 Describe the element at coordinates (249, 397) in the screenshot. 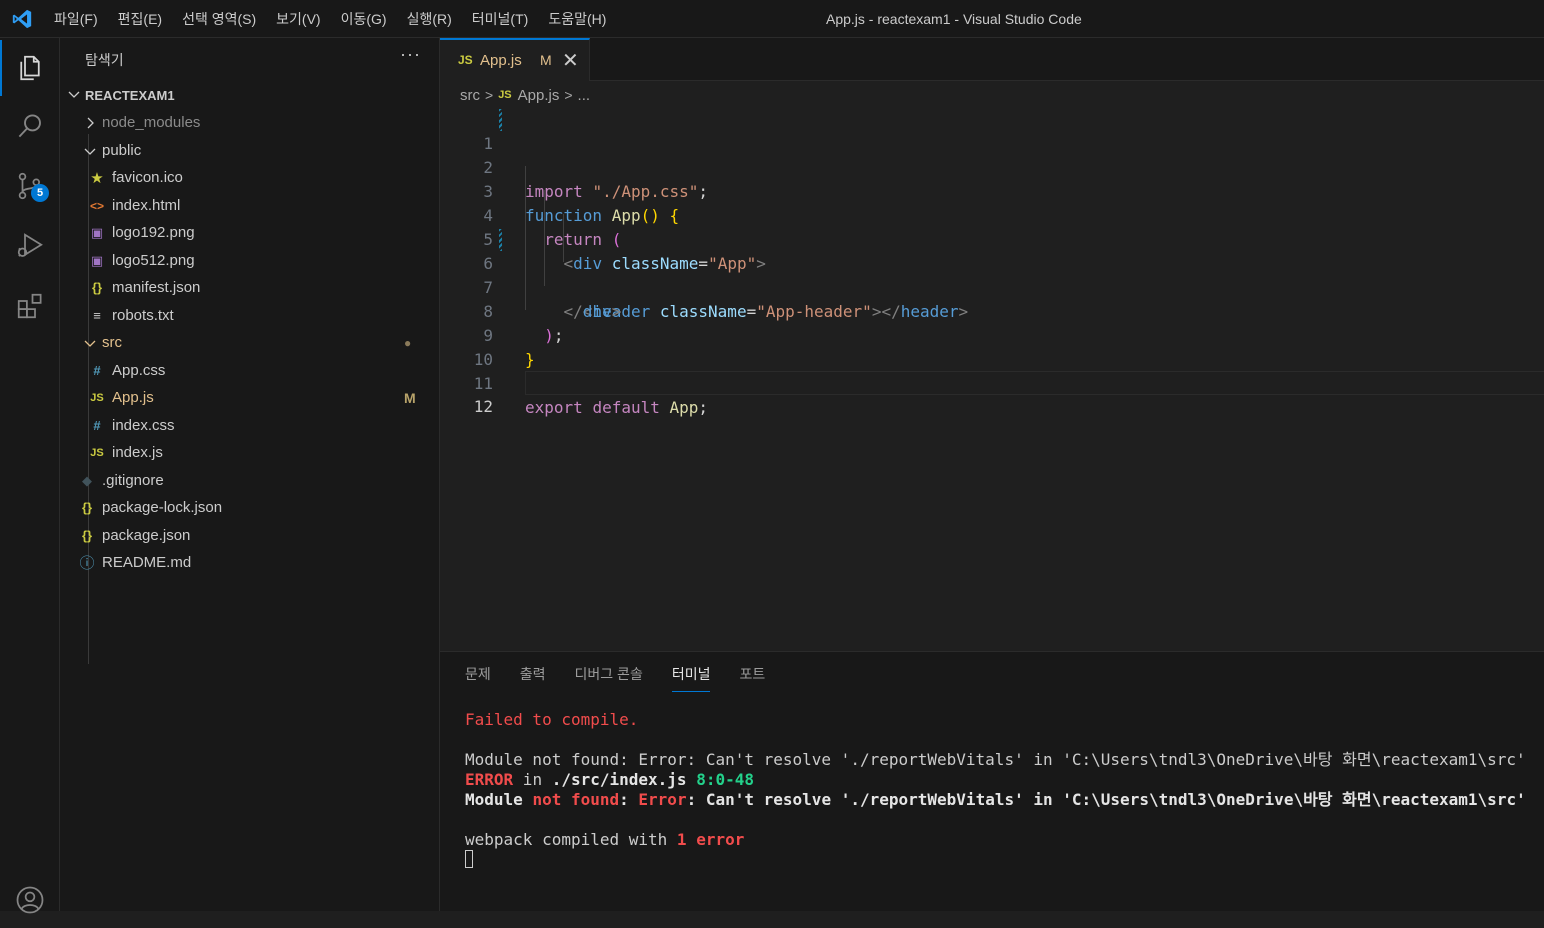

I see `tree-item-app-js: JS App.js M` at that location.